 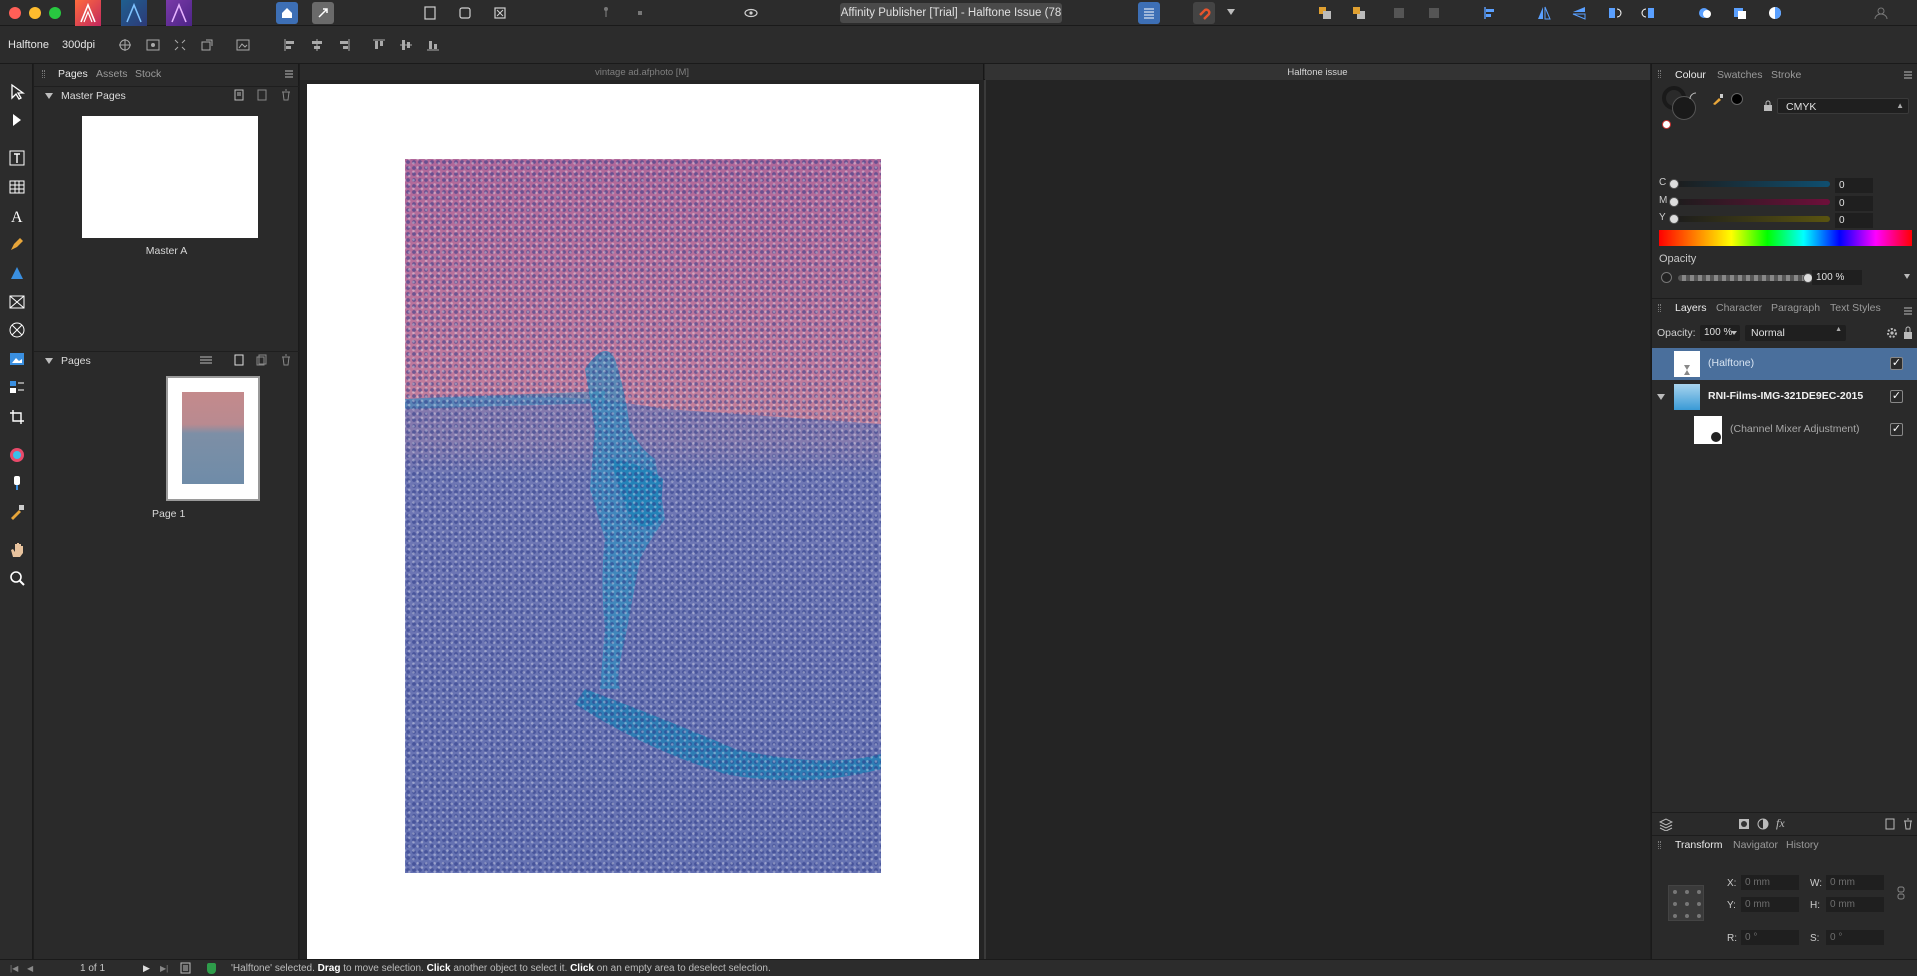 What do you see at coordinates (1649, 13) in the screenshot?
I see `rotate-right-icon` at bounding box center [1649, 13].